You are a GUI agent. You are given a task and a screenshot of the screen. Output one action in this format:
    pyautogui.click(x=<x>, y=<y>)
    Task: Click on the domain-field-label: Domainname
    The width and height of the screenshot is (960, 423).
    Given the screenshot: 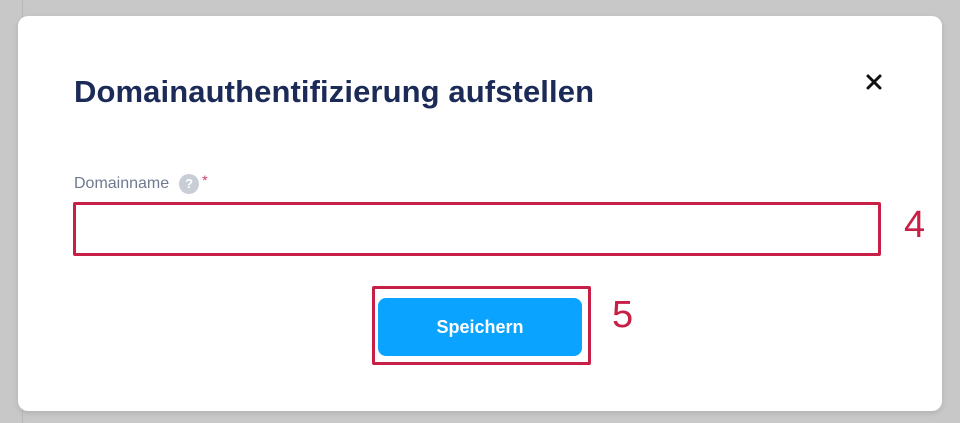 What is the action you would take?
    pyautogui.click(x=122, y=183)
    